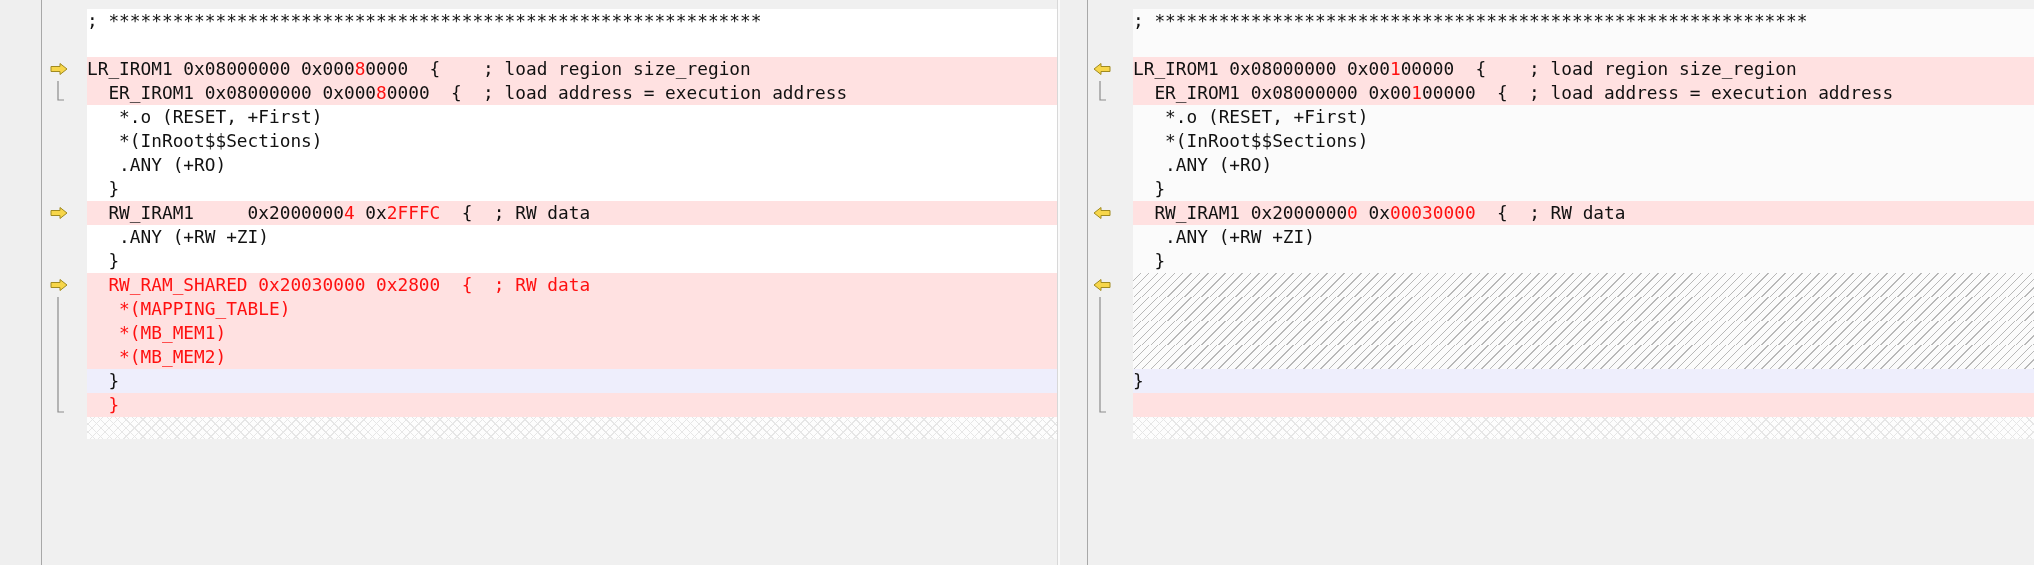 The height and width of the screenshot is (565, 2034). What do you see at coordinates (172, 357) in the screenshot?
I see `code-line: *(MB_MEM2)` at bounding box center [172, 357].